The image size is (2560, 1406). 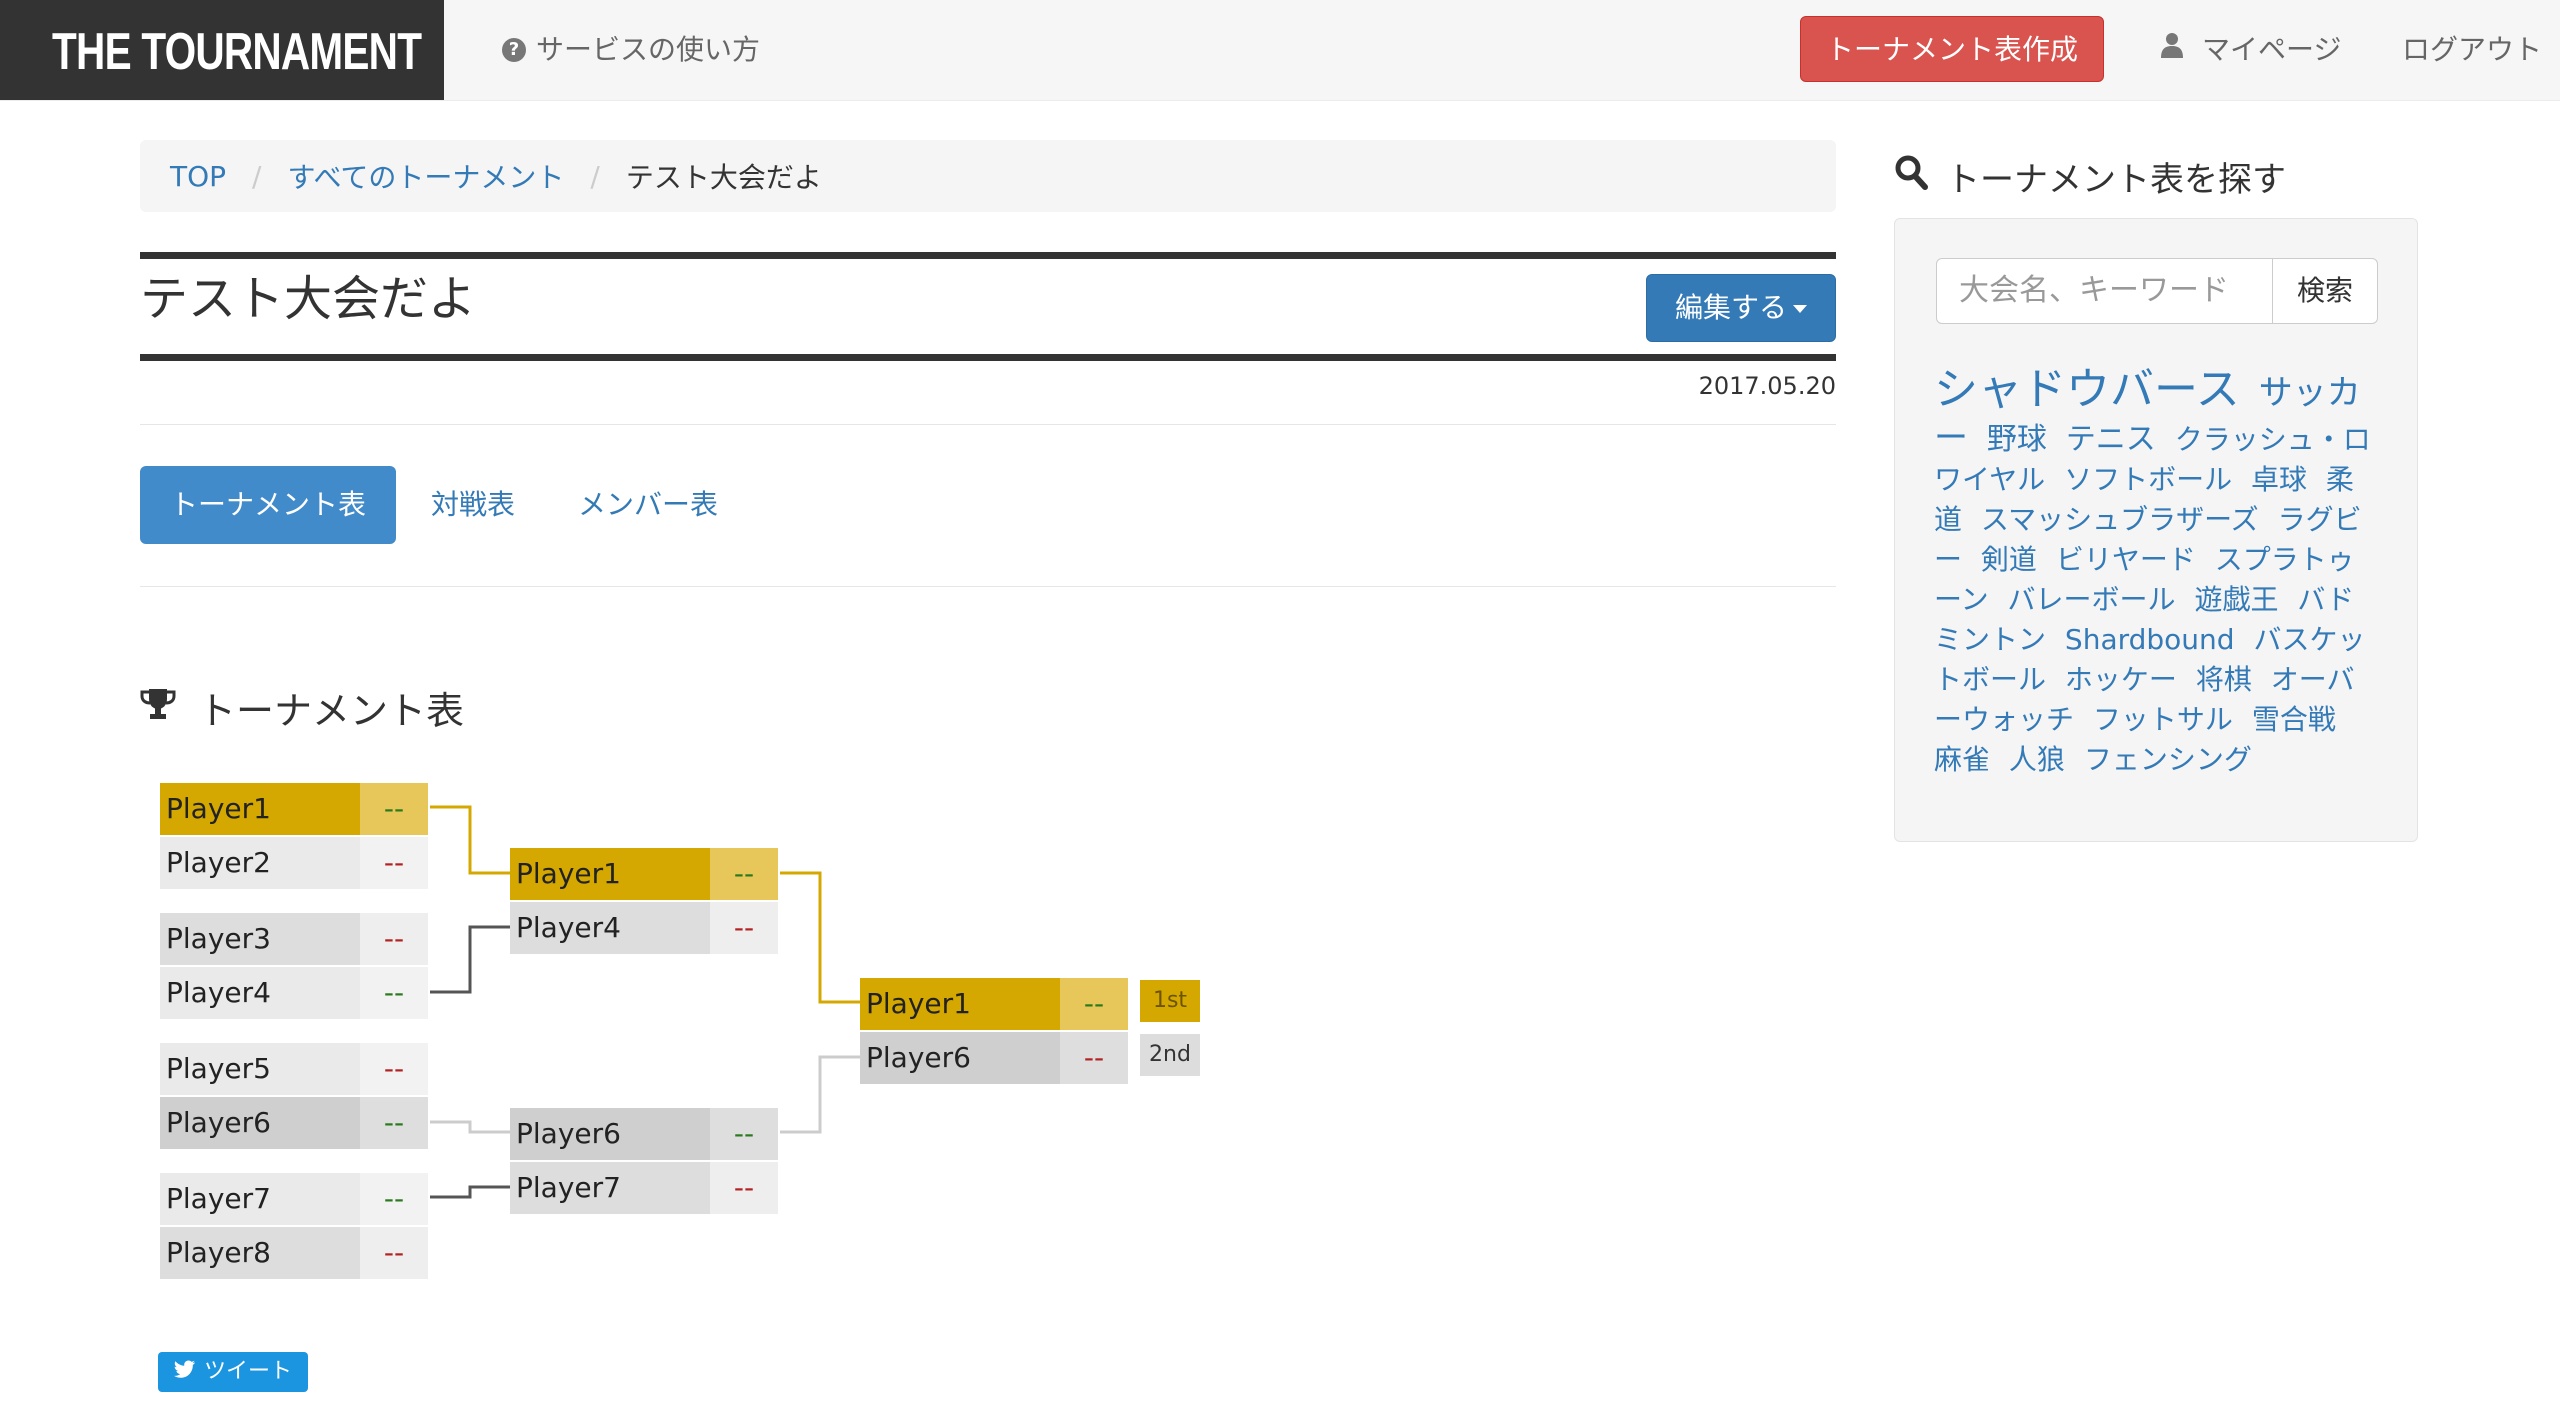 I want to click on tag-link: テニス, so click(x=2111, y=439).